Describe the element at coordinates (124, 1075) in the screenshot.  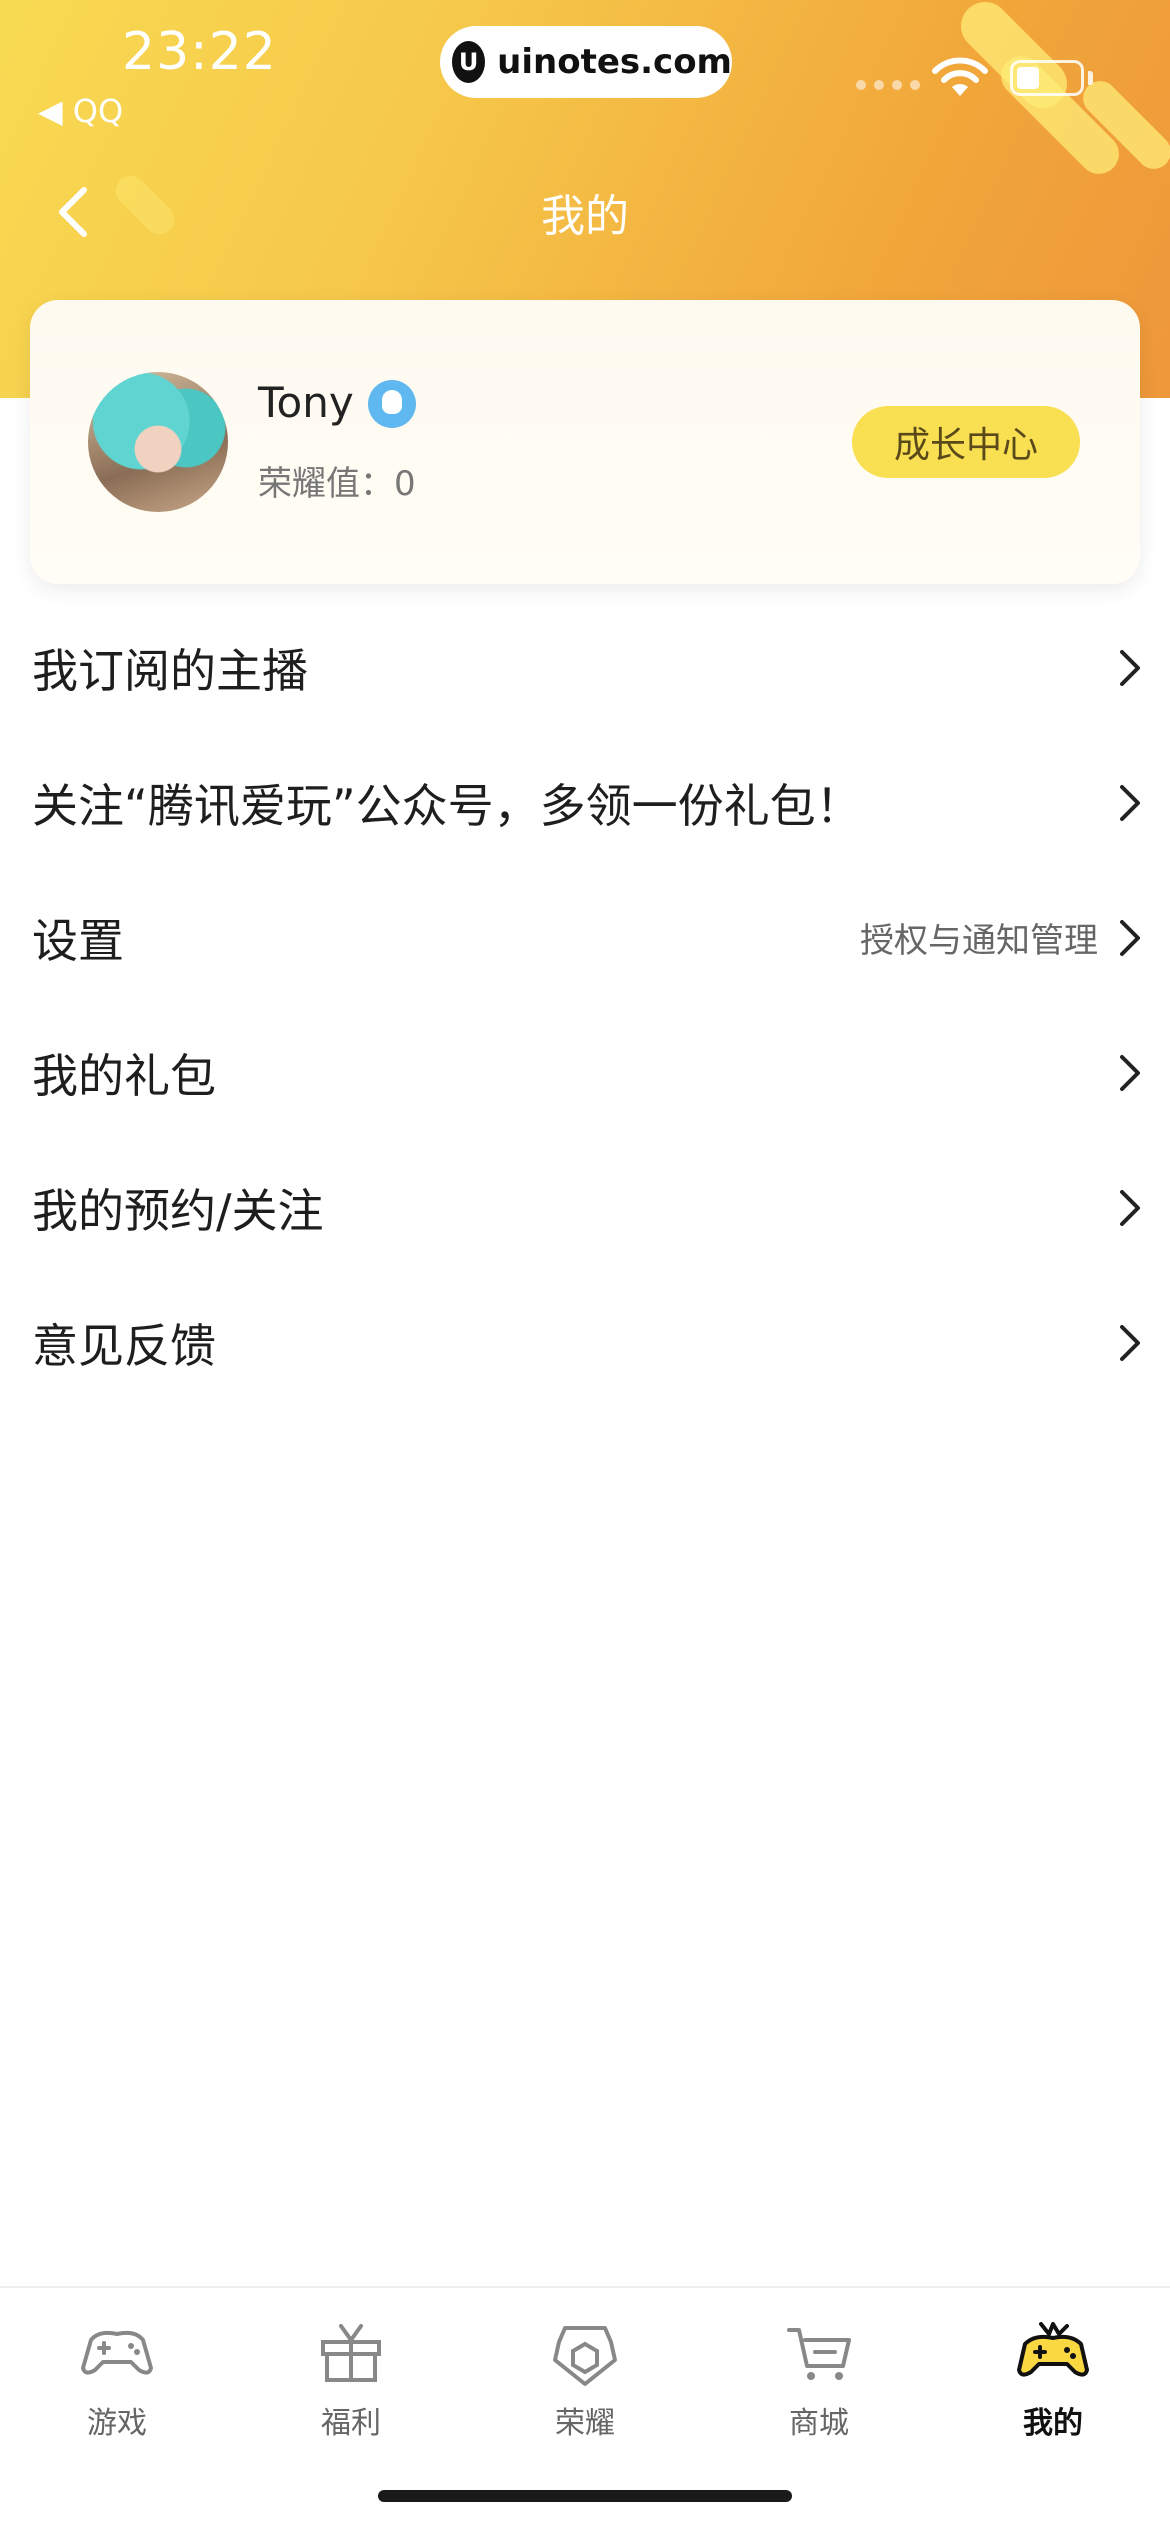
I see `menu-label: 我的礼包` at that location.